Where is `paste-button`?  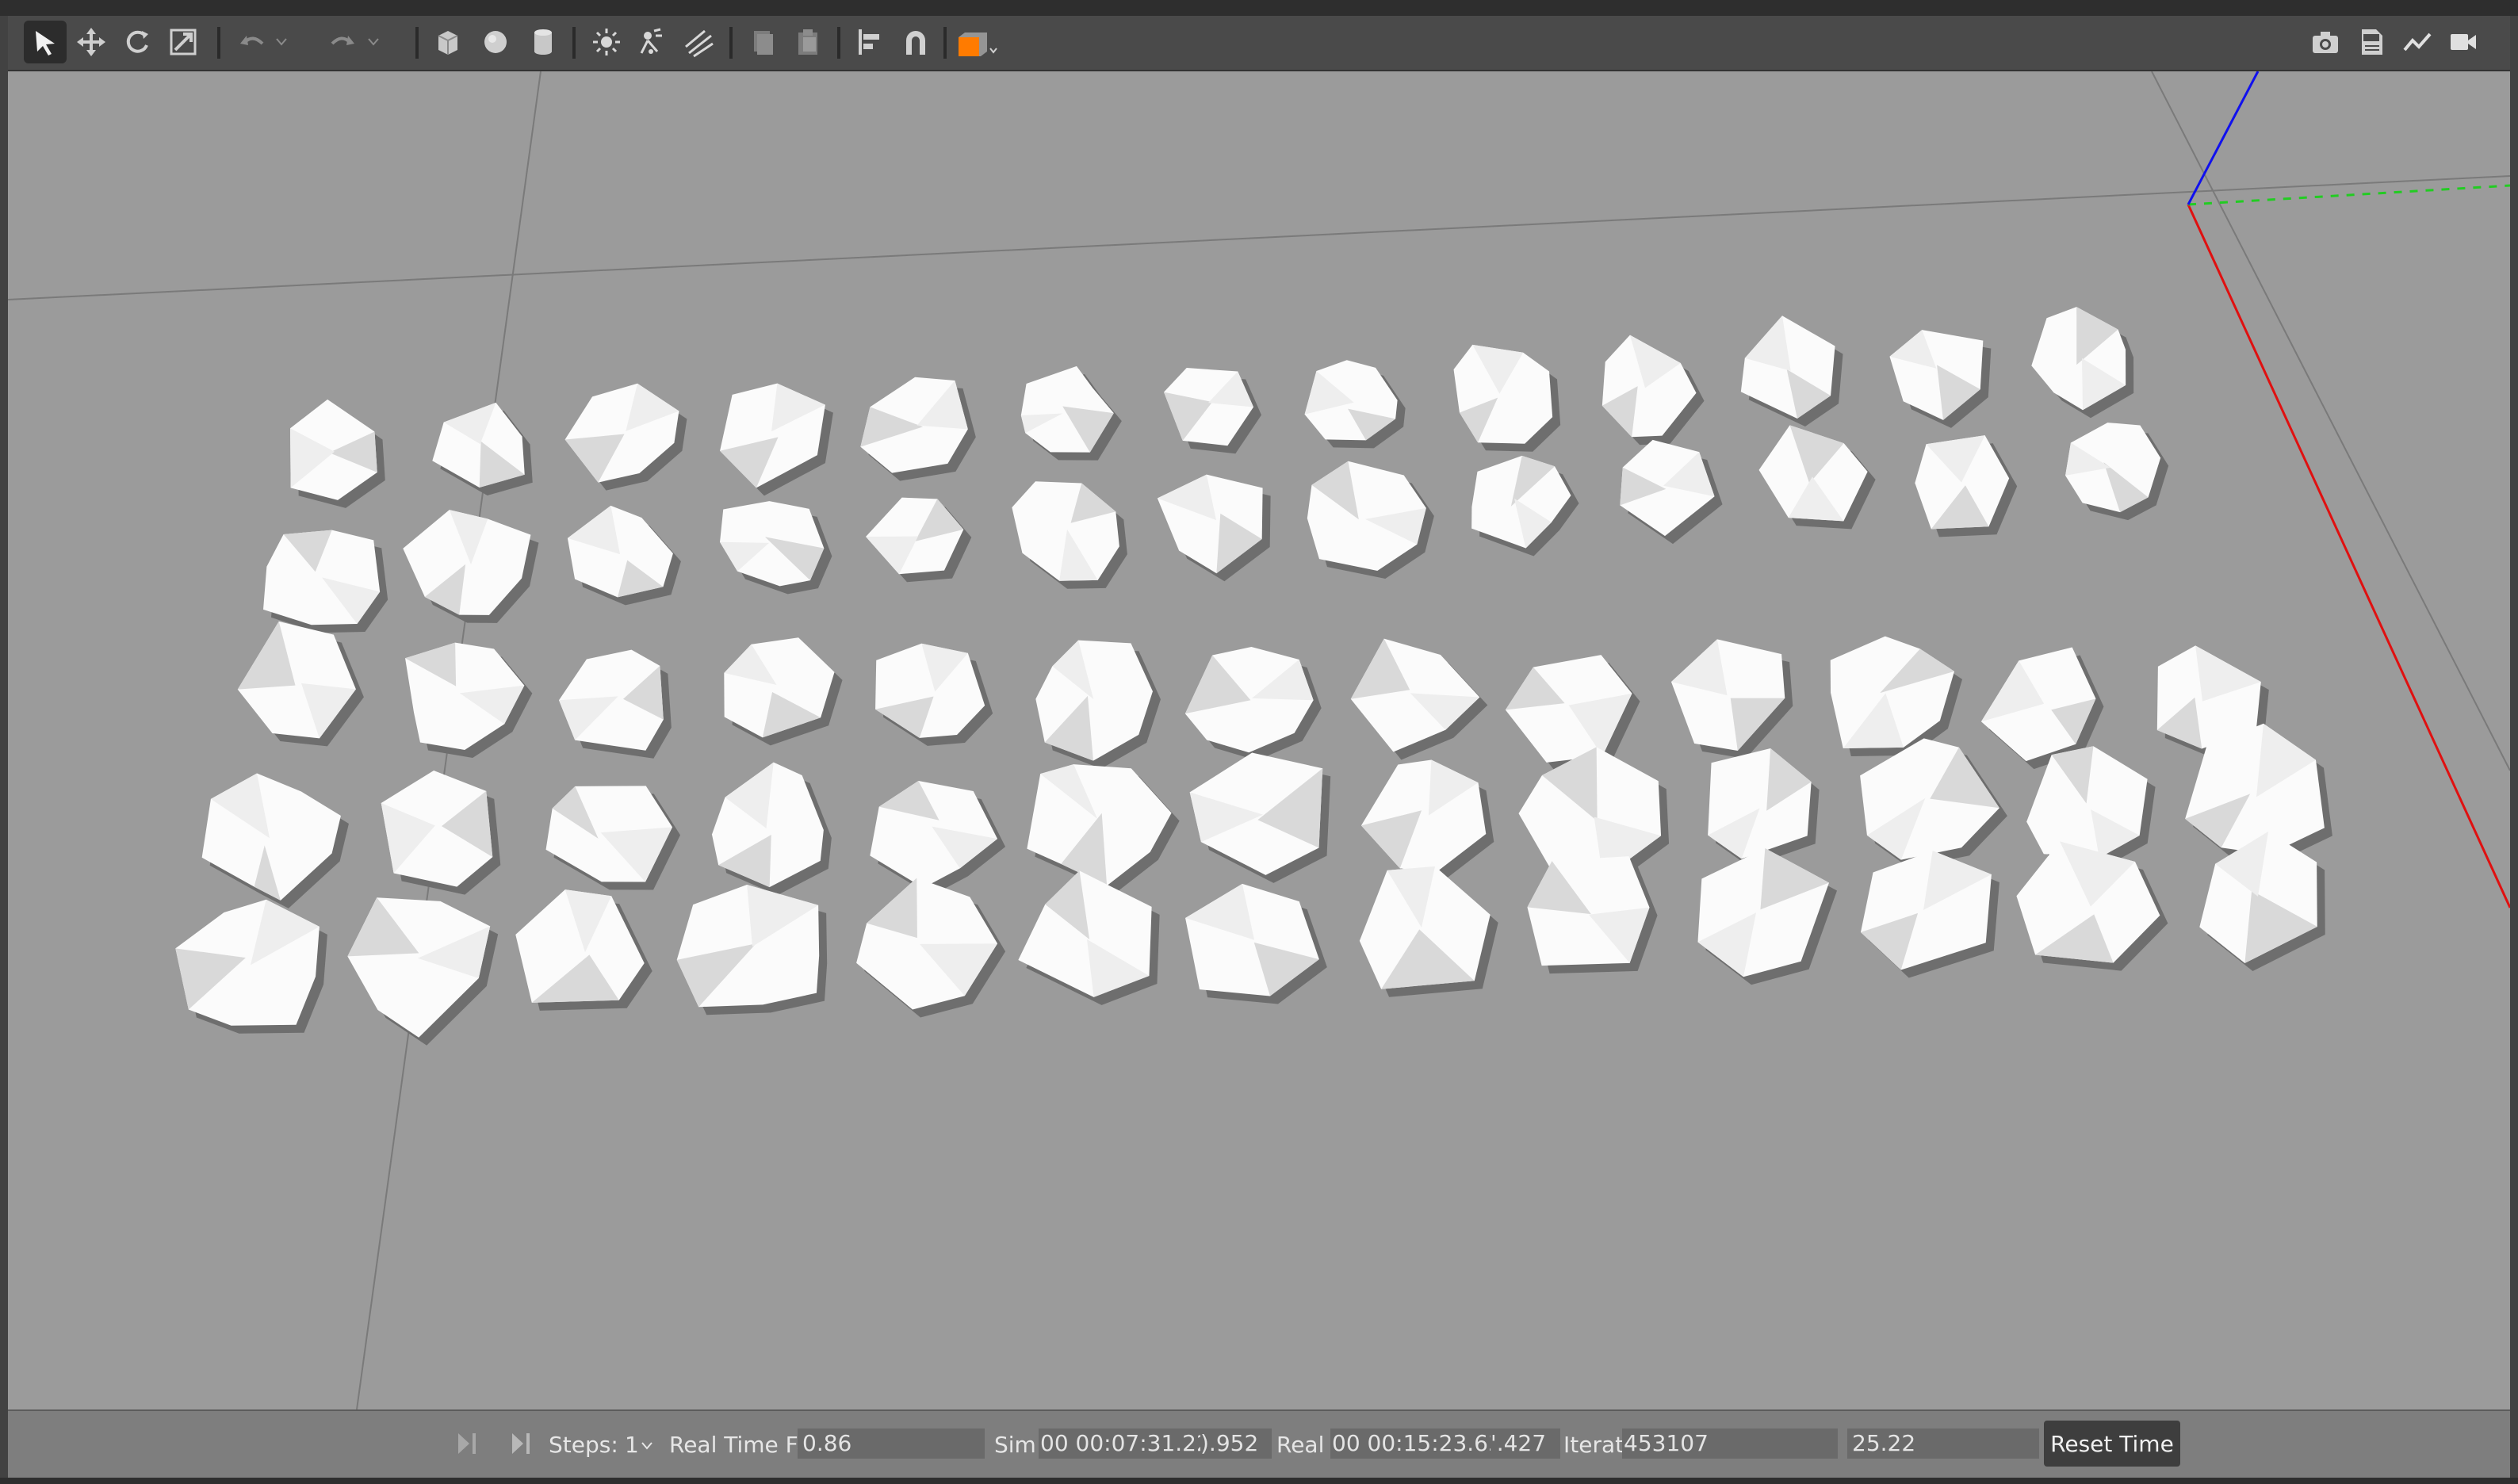 paste-button is located at coordinates (807, 42).